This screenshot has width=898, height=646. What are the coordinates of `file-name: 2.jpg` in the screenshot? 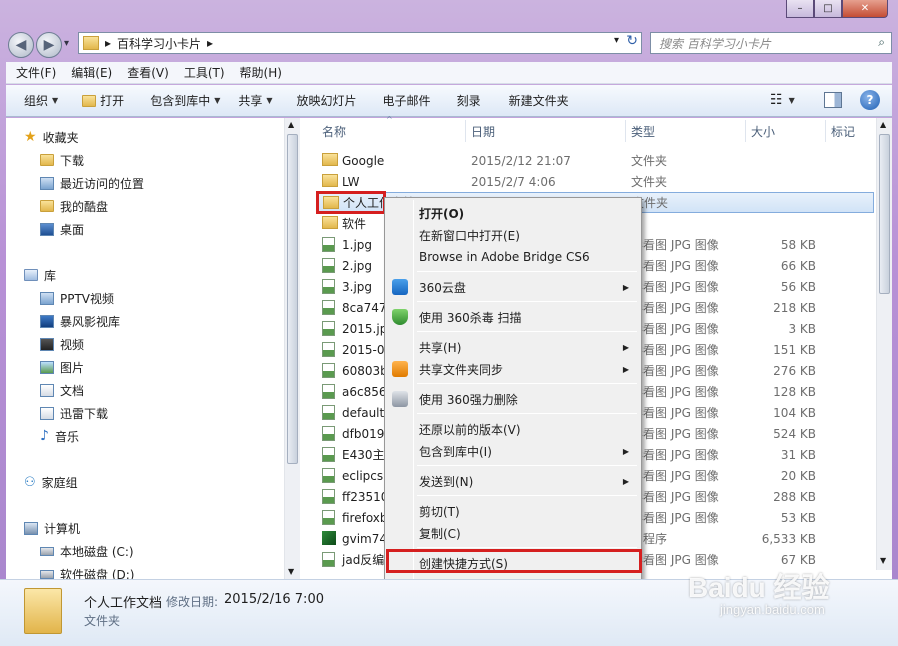 It's located at (357, 265).